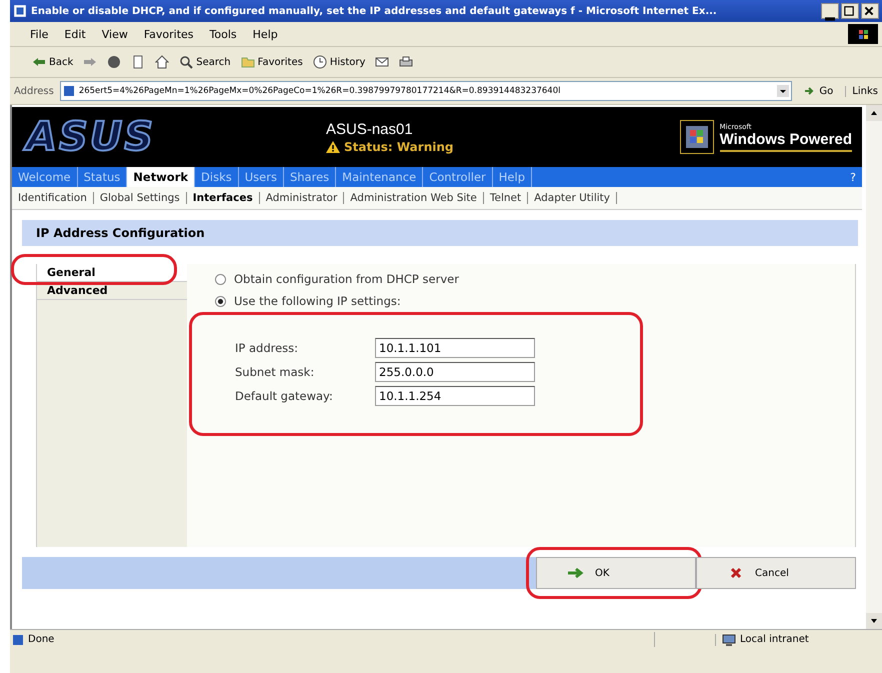 Image resolution: width=882 pixels, height=673 pixels. What do you see at coordinates (426, 91) in the screenshot?
I see `address-field: 265ert5=4%26PageMn=1%26PageMx=0%26PageCo=1%26R=0.39879979780177214&R=0.893914483237640l` at bounding box center [426, 91].